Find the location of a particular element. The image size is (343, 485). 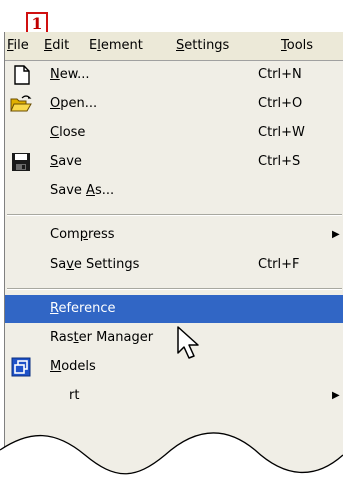

torn-edge-wave is located at coordinates (171, 458).